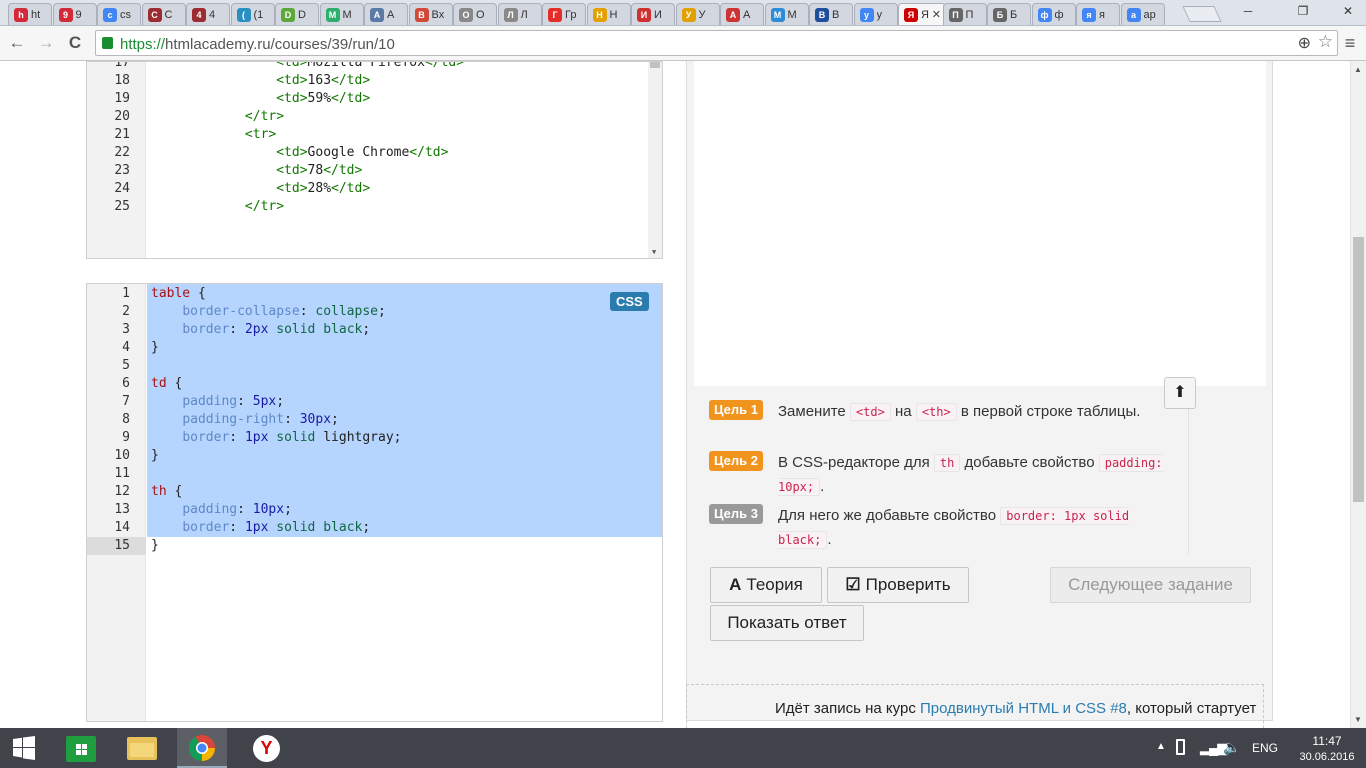 This screenshot has height=768, width=1366. What do you see at coordinates (268, 312) in the screenshot?
I see `code-line: border-collapse: collapse;` at bounding box center [268, 312].